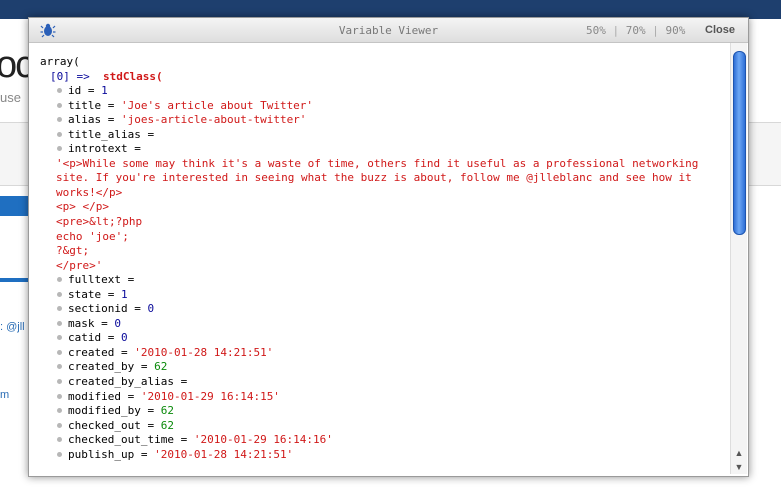 The height and width of the screenshot is (491, 781). I want to click on field-key: publish_up, so click(101, 454).